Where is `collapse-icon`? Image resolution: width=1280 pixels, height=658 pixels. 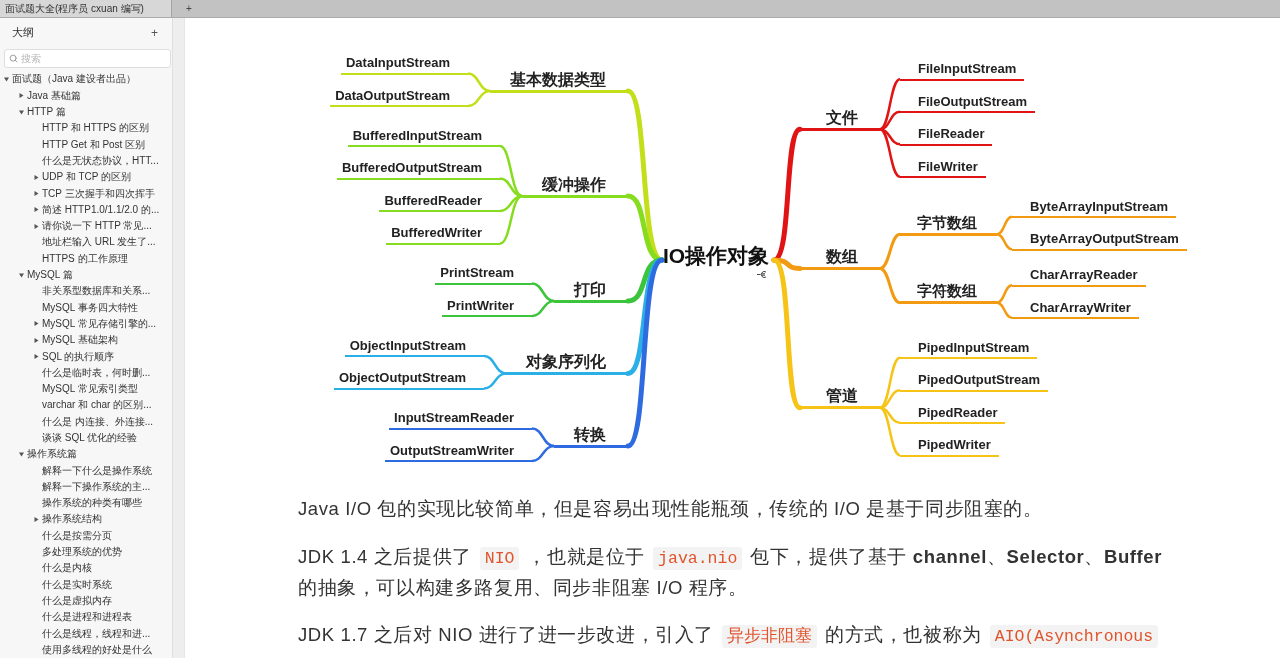
collapse-icon is located at coordinates (762, 274).